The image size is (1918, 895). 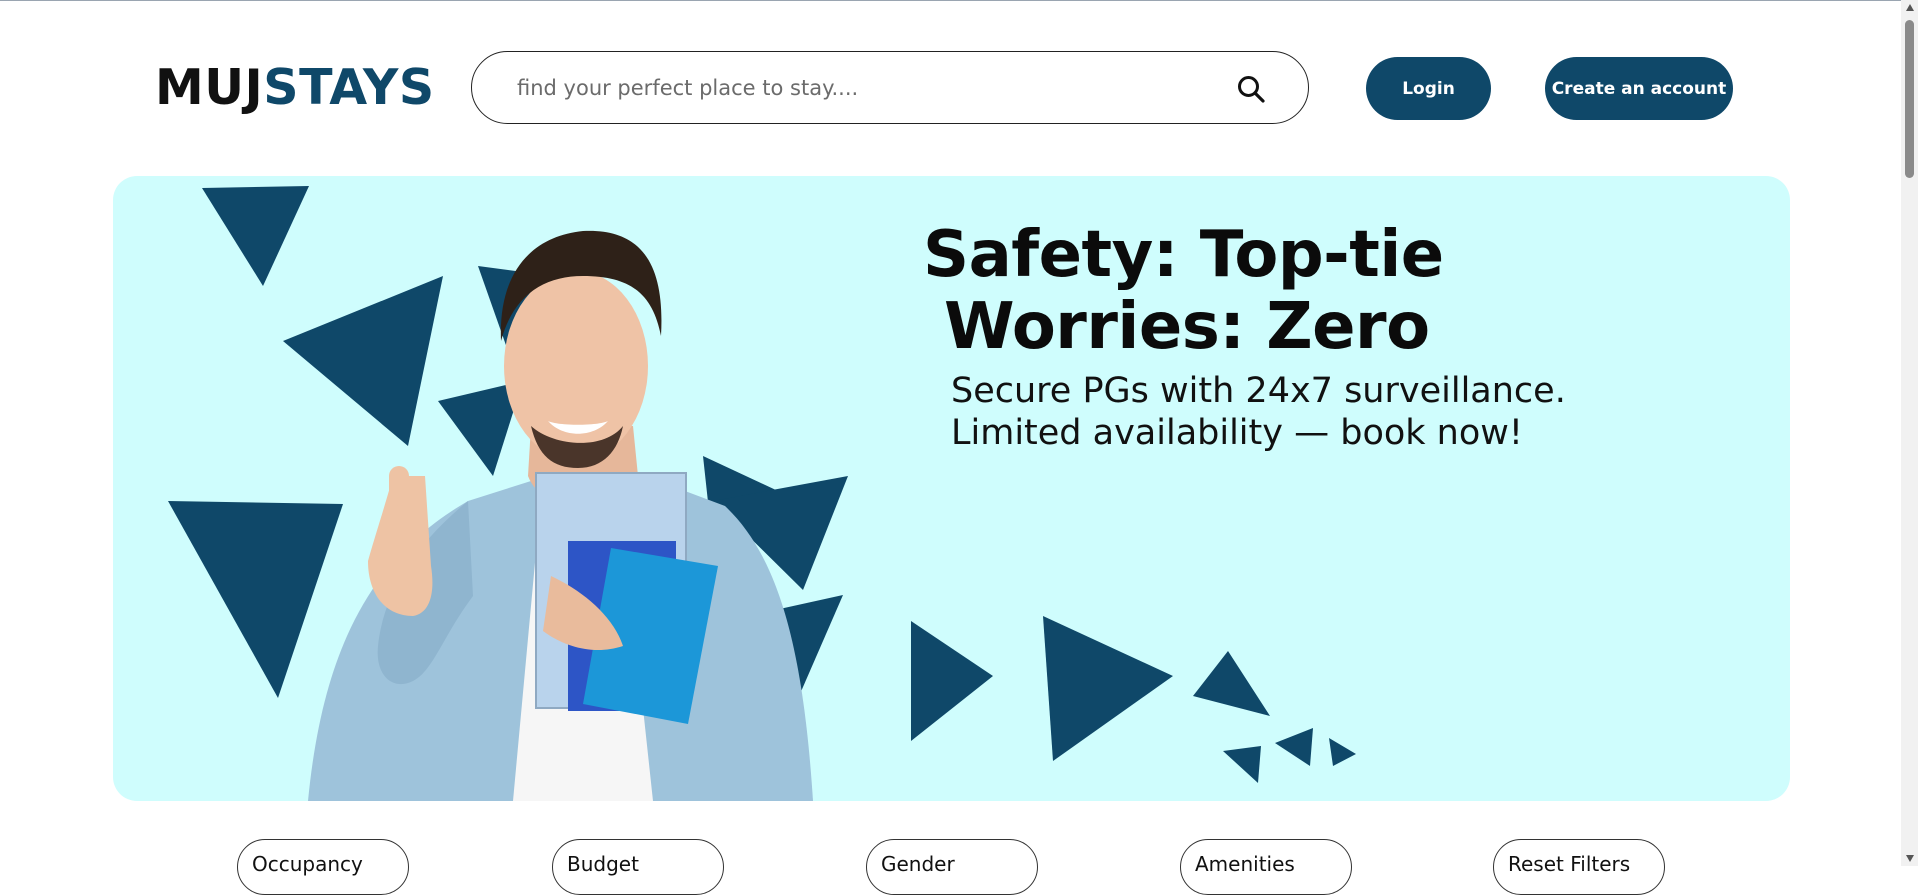 I want to click on search-bar, so click(x=890, y=87).